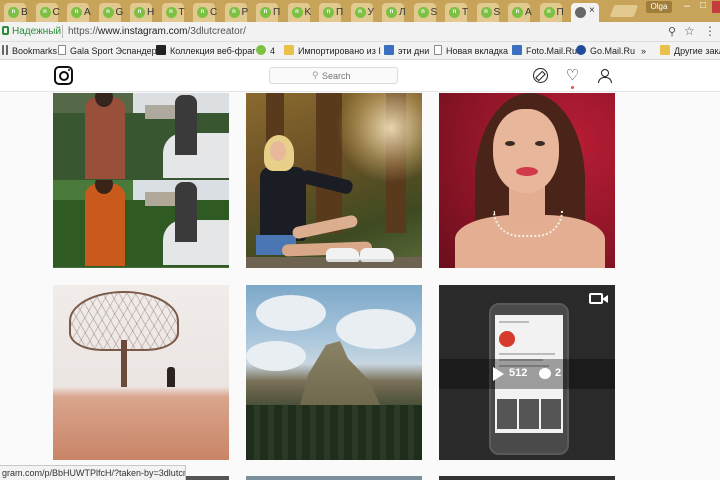 This screenshot has width=720, height=480. What do you see at coordinates (37, 31) in the screenshot?
I see `secure-label: Надежный` at bounding box center [37, 31].